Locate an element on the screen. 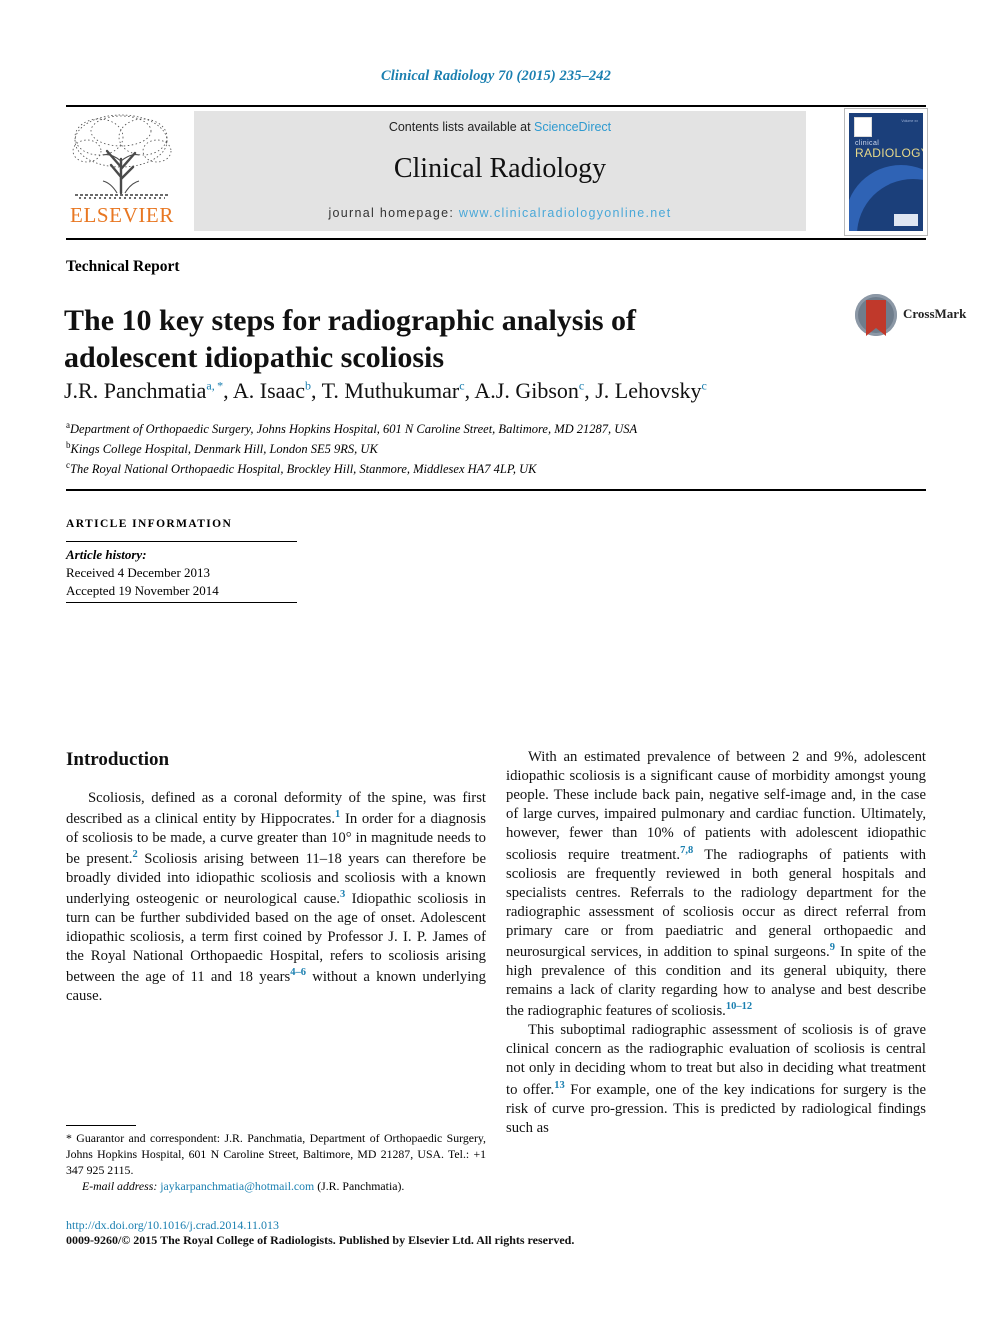 This screenshot has height=1323, width=992. crossmark-label: CrossMark is located at coordinates (935, 313).